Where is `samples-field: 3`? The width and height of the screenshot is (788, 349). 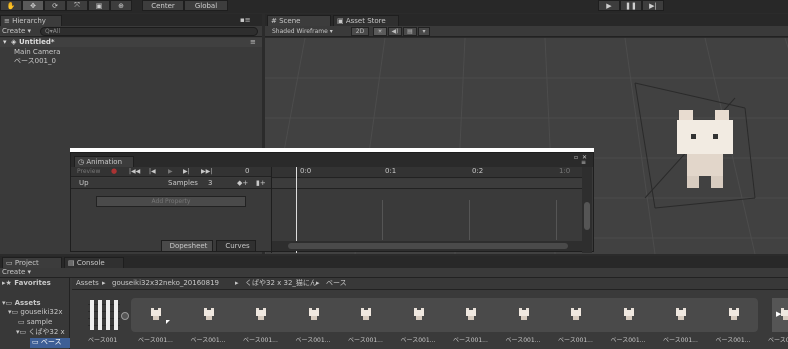 samples-field: 3 is located at coordinates (210, 183).